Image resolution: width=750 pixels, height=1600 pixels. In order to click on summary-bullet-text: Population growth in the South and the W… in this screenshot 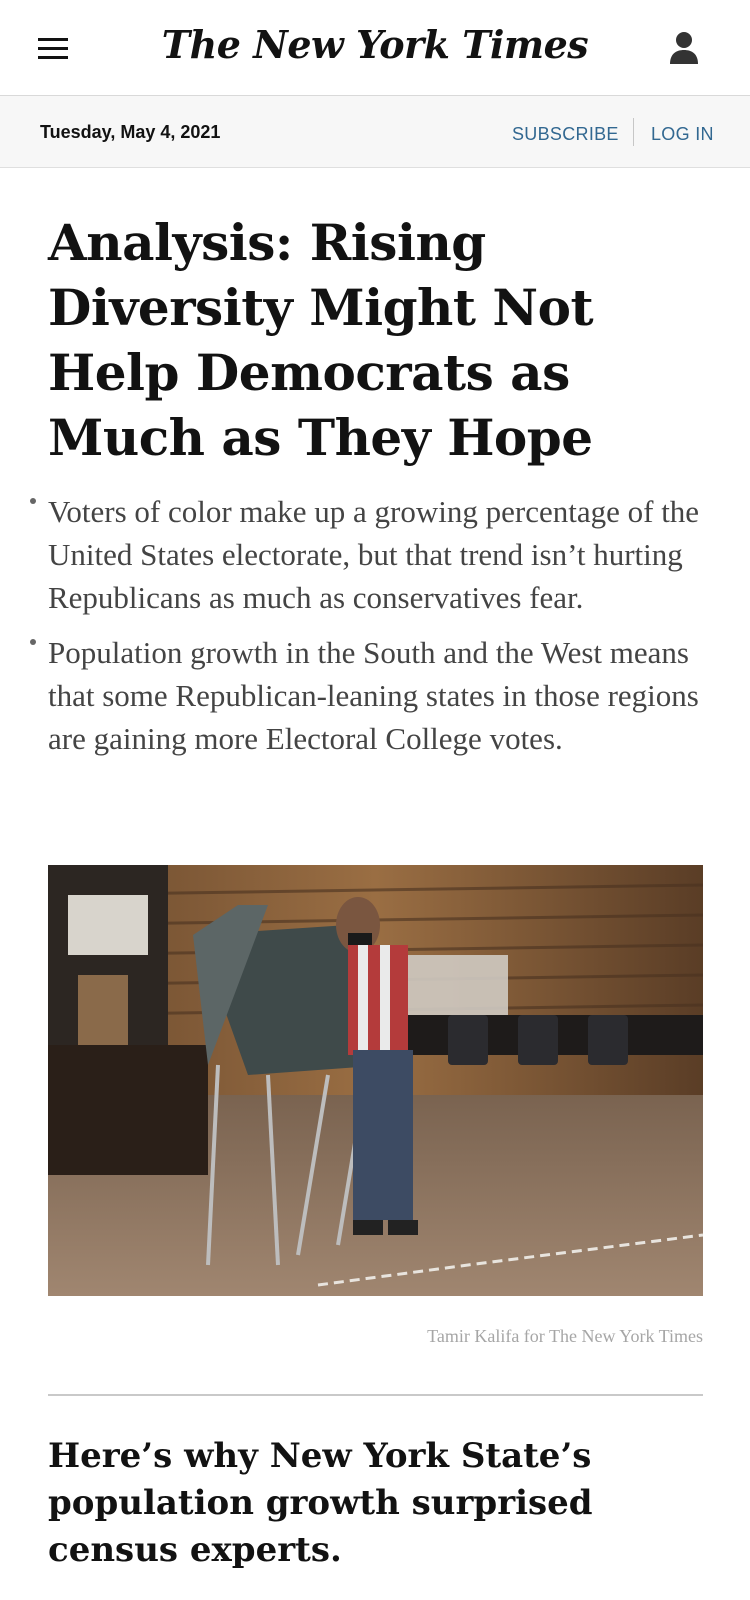, I will do `click(373, 695)`.